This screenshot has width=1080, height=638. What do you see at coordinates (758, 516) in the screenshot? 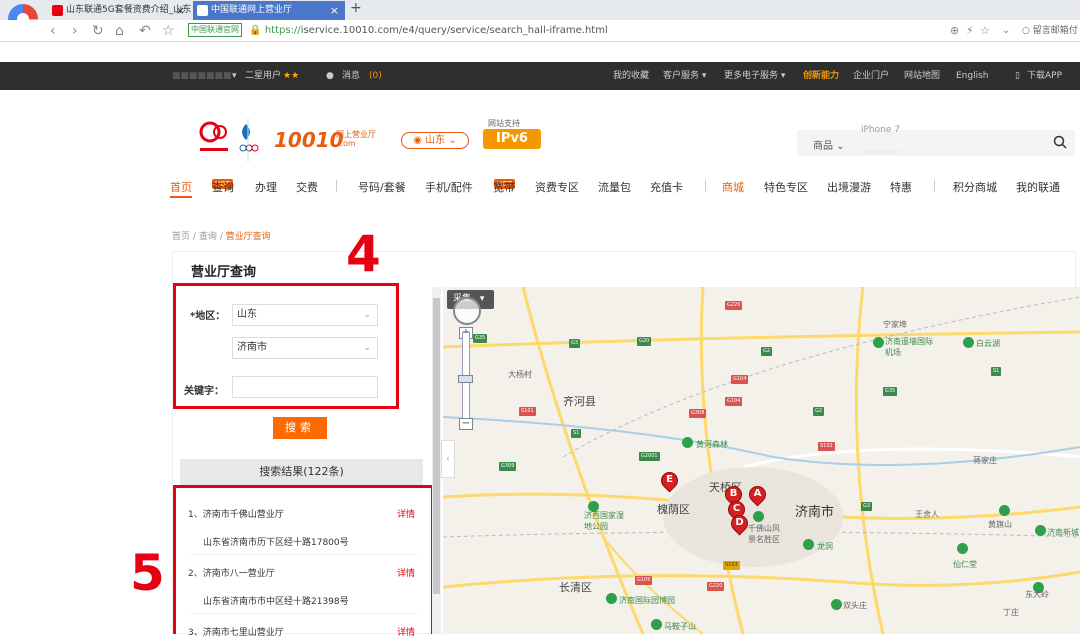
I see `scenic-poi-icon` at bounding box center [758, 516].